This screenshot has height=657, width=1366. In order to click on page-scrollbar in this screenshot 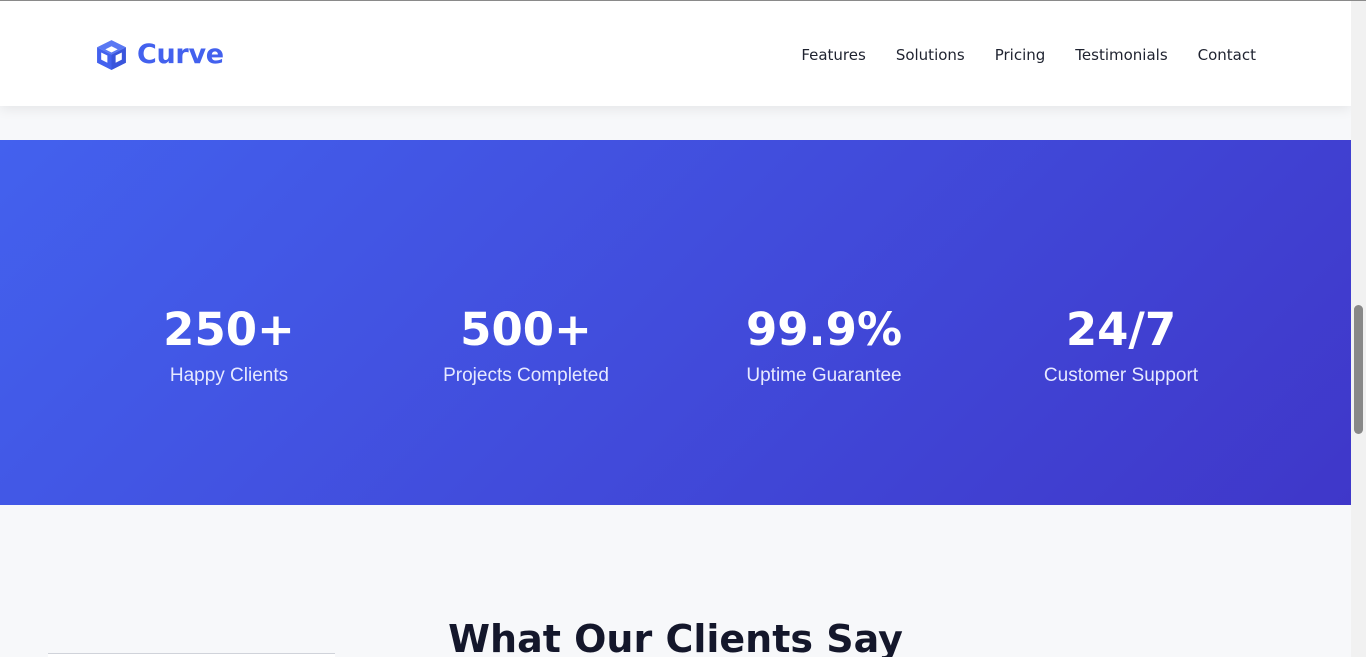, I will do `click(1358, 328)`.